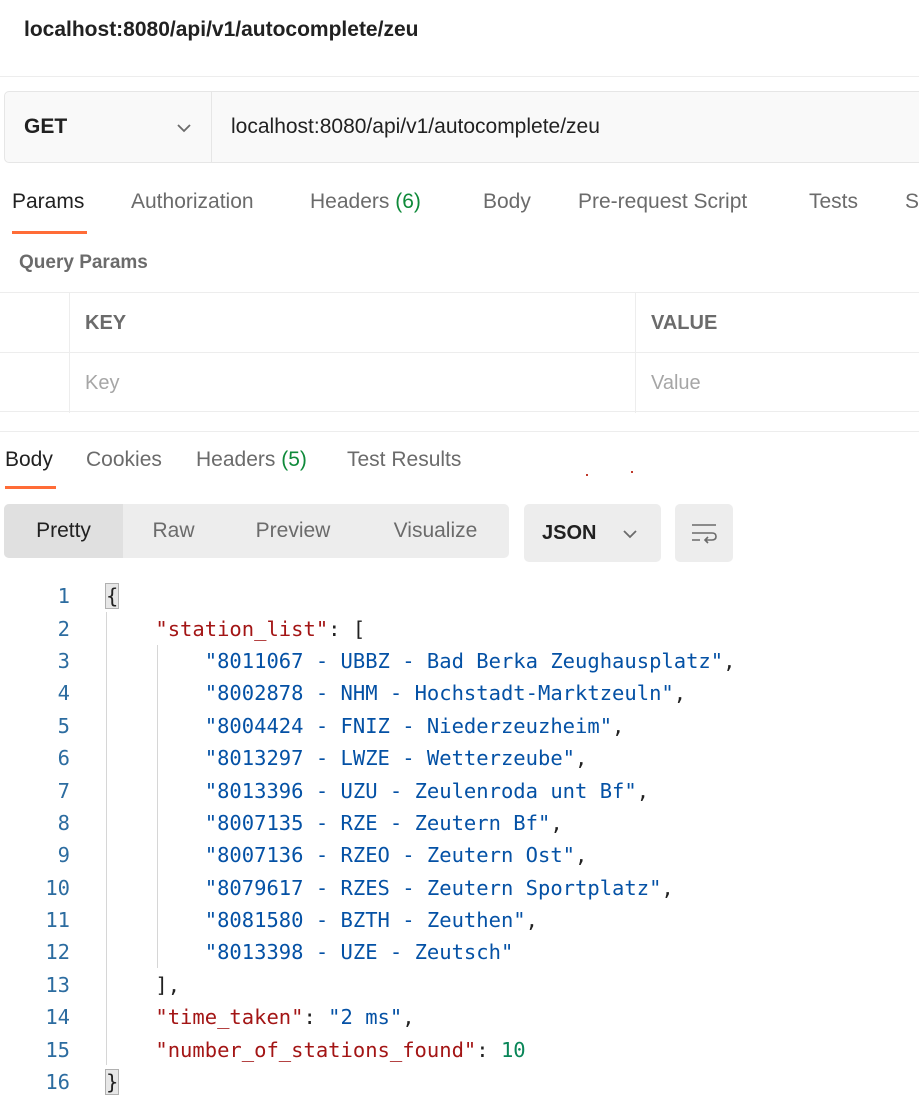 This screenshot has width=919, height=1116. What do you see at coordinates (662, 202) in the screenshot?
I see `tab-pre-request-script: Pre-request Script` at bounding box center [662, 202].